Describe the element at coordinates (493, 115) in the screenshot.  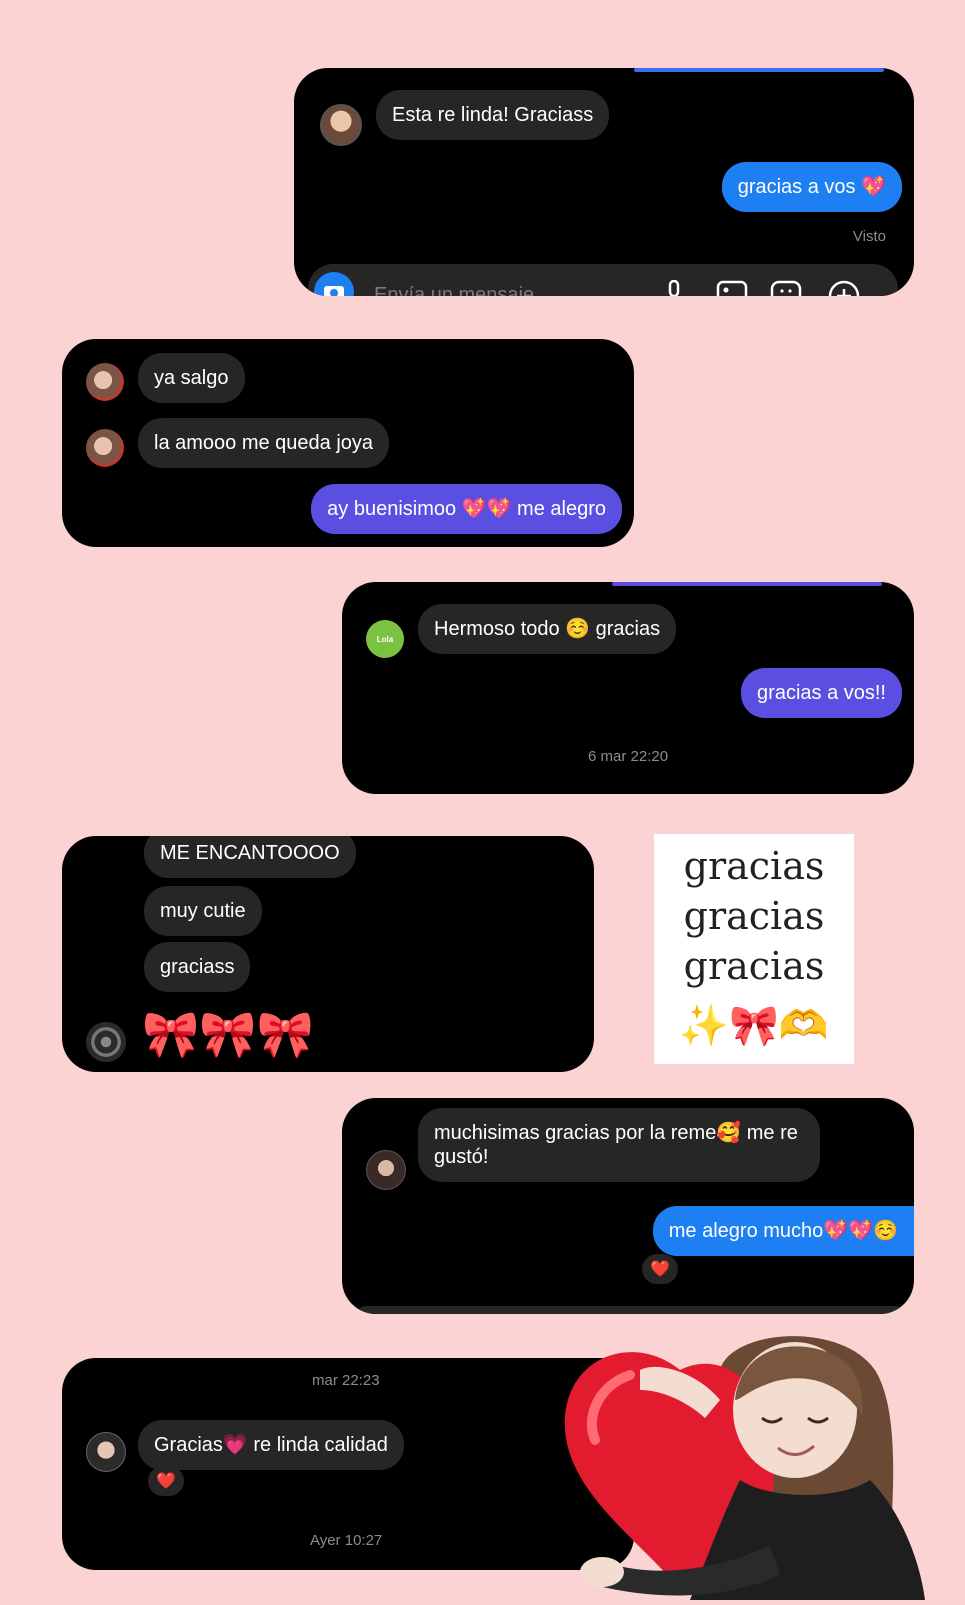
I see `message-received: Esta re linda! Graciass` at that location.